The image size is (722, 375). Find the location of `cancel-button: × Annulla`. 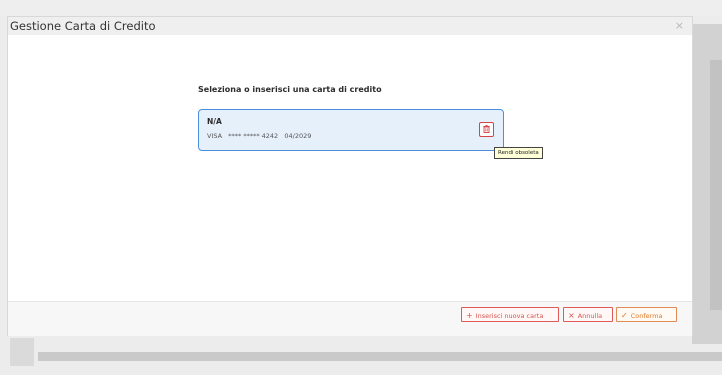

cancel-button: × Annulla is located at coordinates (588, 314).